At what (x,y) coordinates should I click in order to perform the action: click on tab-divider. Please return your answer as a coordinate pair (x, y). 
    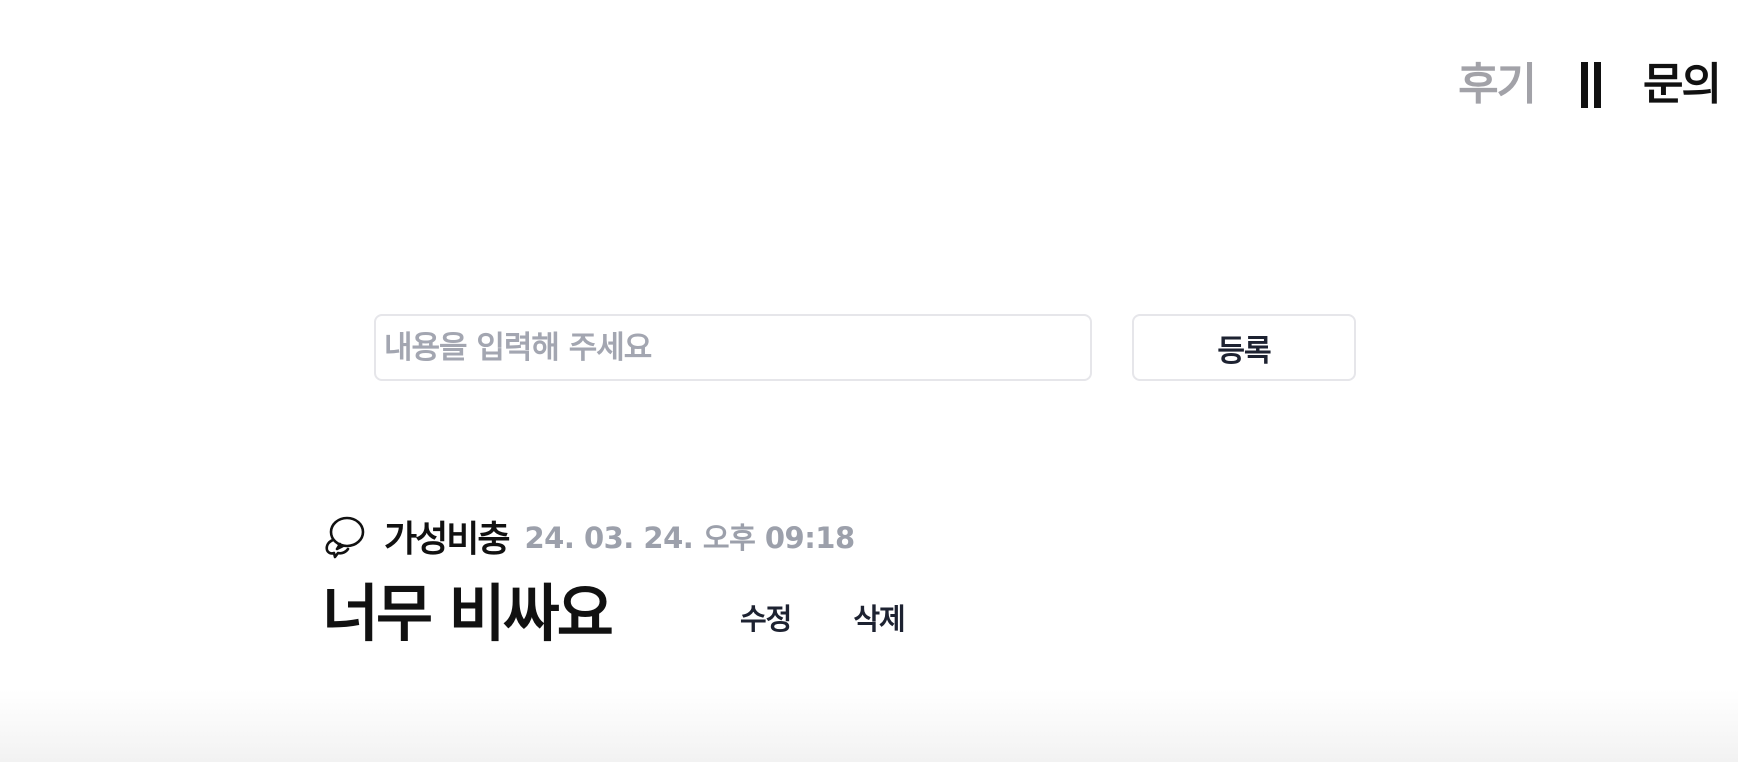
    Looking at the image, I should click on (1591, 85).